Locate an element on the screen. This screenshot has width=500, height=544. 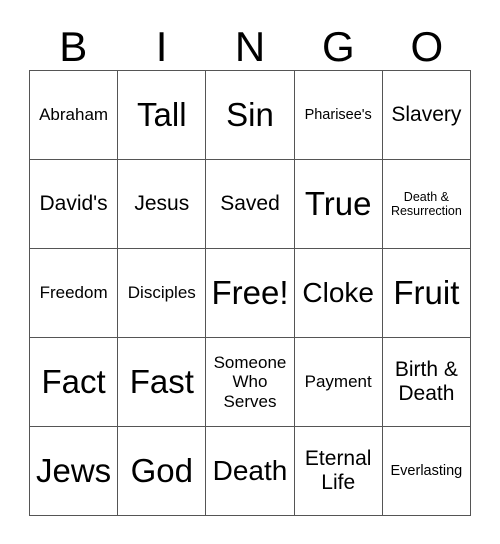
bingo-cell-label: Birth & Death is located at coordinates (426, 381).